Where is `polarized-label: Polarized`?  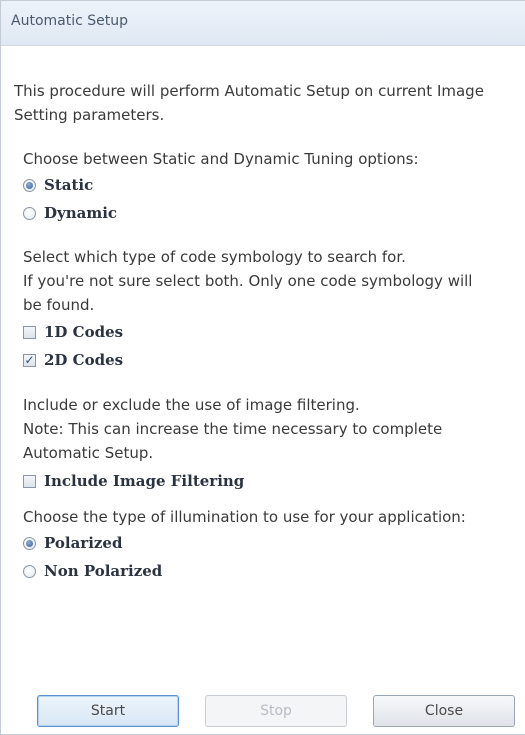
polarized-label: Polarized is located at coordinates (83, 543).